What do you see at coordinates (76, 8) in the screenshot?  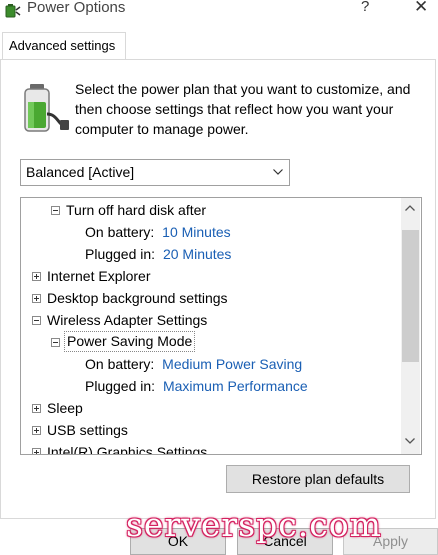 I see `window-title: Power Options` at bounding box center [76, 8].